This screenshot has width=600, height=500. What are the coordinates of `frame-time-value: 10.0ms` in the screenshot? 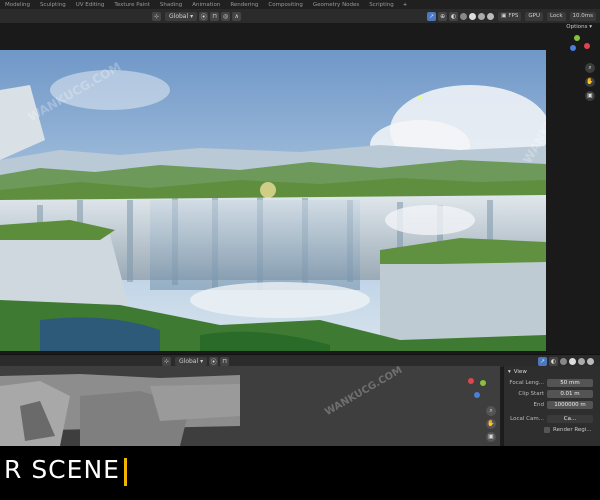 It's located at (582, 16).